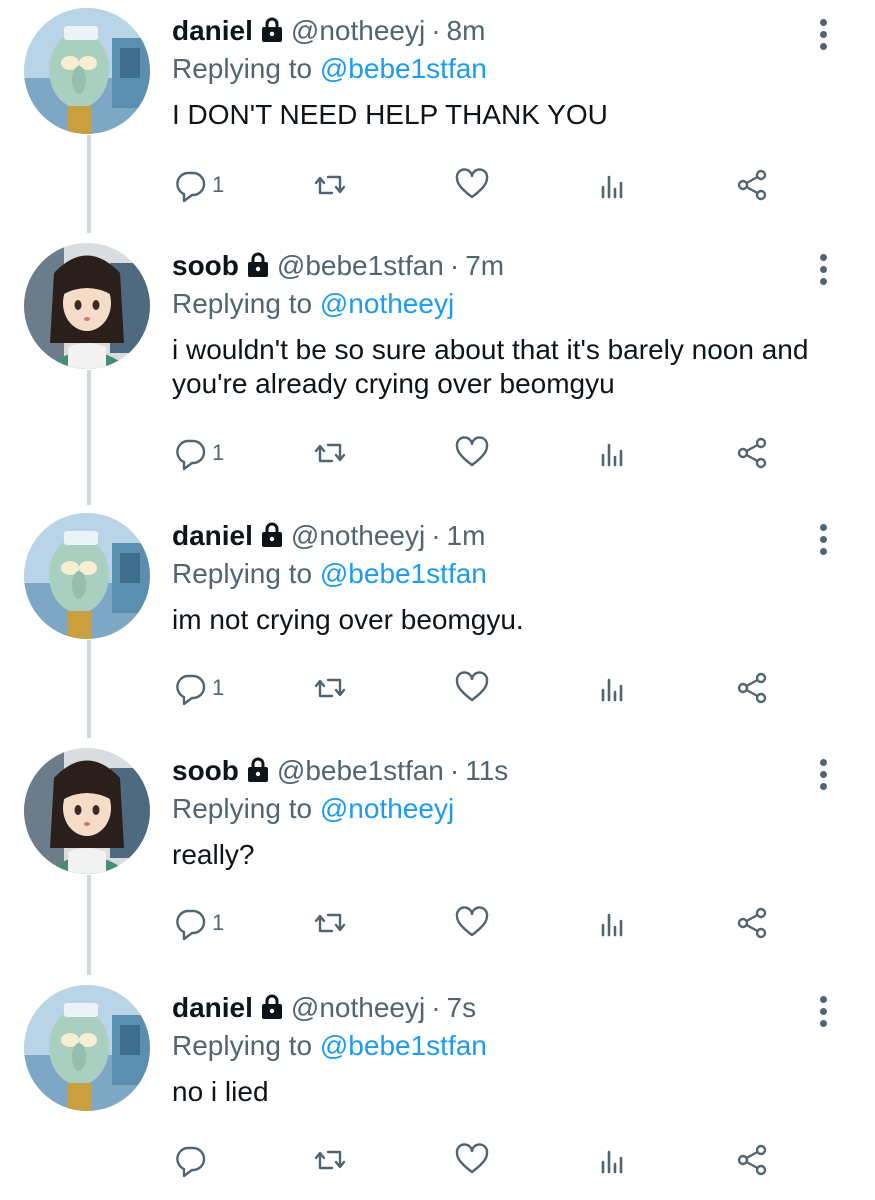  Describe the element at coordinates (466, 30) in the screenshot. I see `timestamp: 8m` at that location.